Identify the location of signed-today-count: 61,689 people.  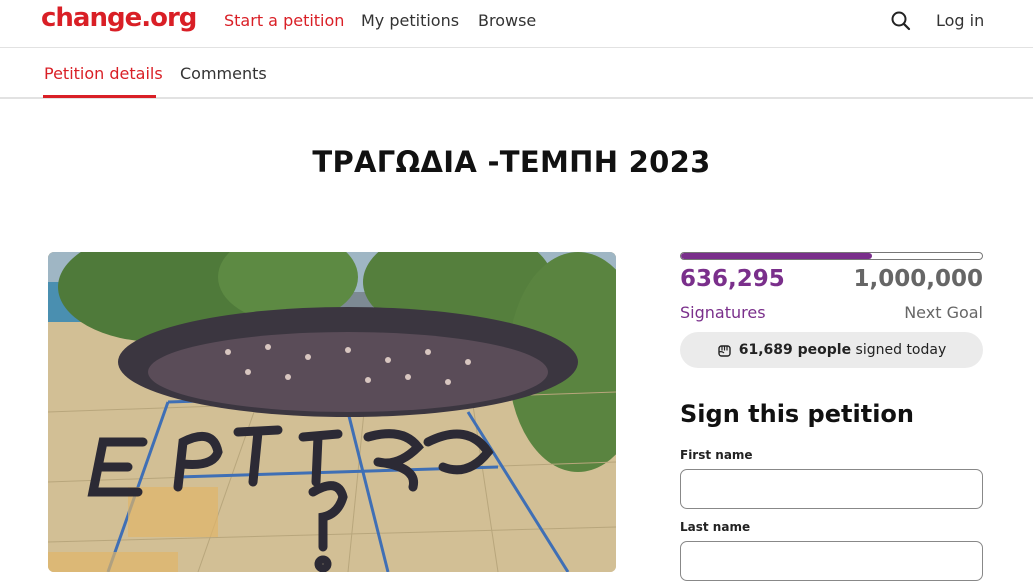
(795, 350).